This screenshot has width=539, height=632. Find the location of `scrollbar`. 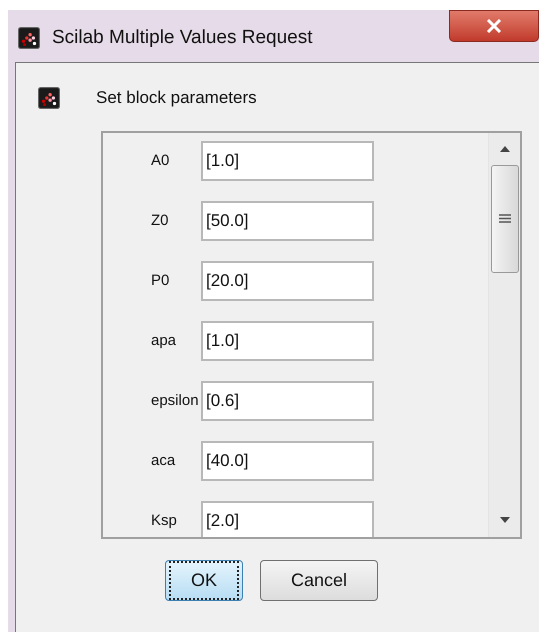

scrollbar is located at coordinates (504, 334).